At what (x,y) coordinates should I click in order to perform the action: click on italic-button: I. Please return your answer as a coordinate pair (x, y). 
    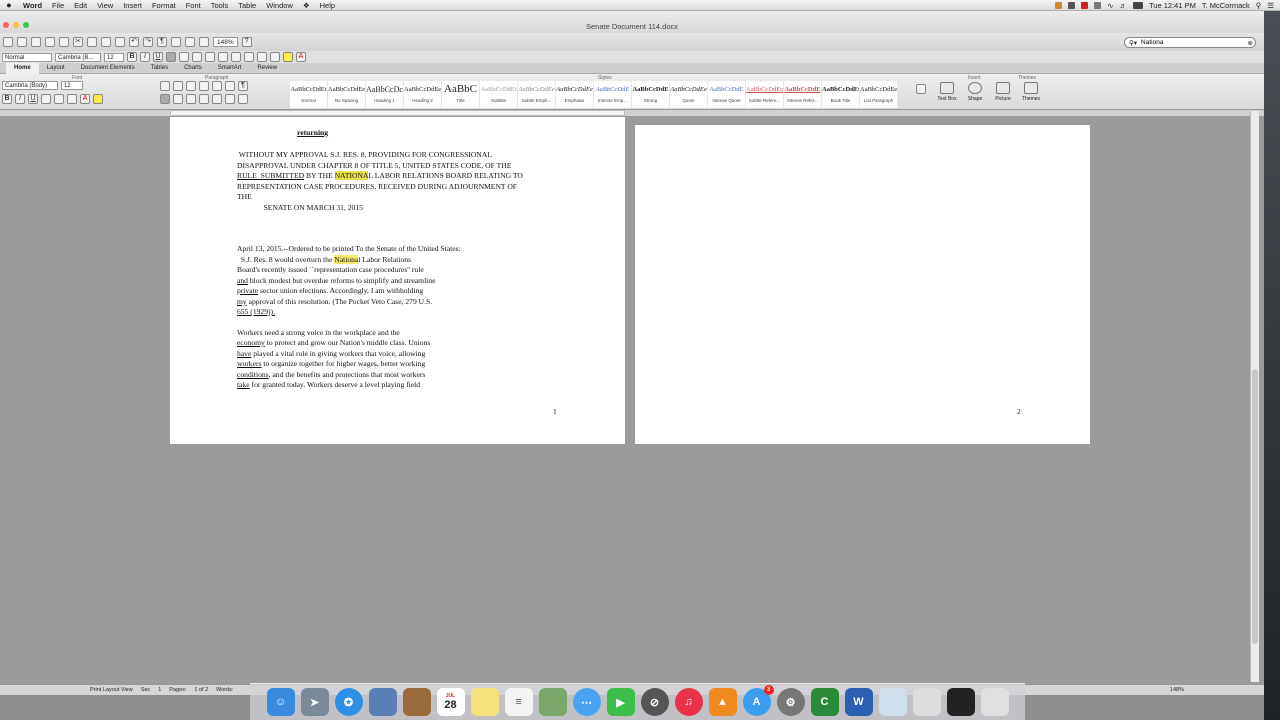
    Looking at the image, I should click on (145, 57).